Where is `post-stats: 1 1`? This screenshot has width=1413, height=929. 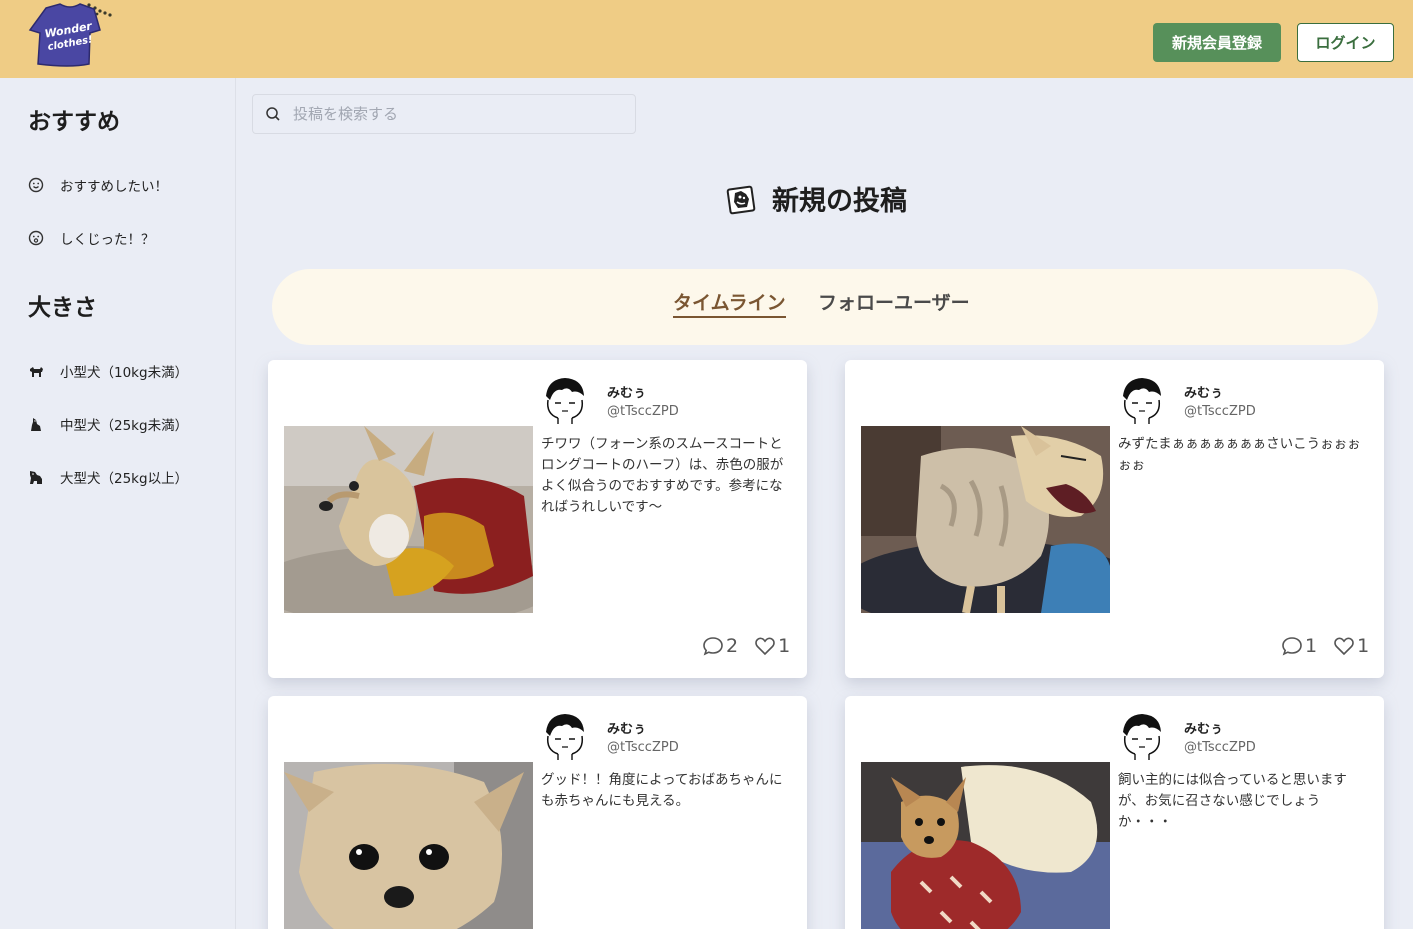 post-stats: 1 1 is located at coordinates (1317, 646).